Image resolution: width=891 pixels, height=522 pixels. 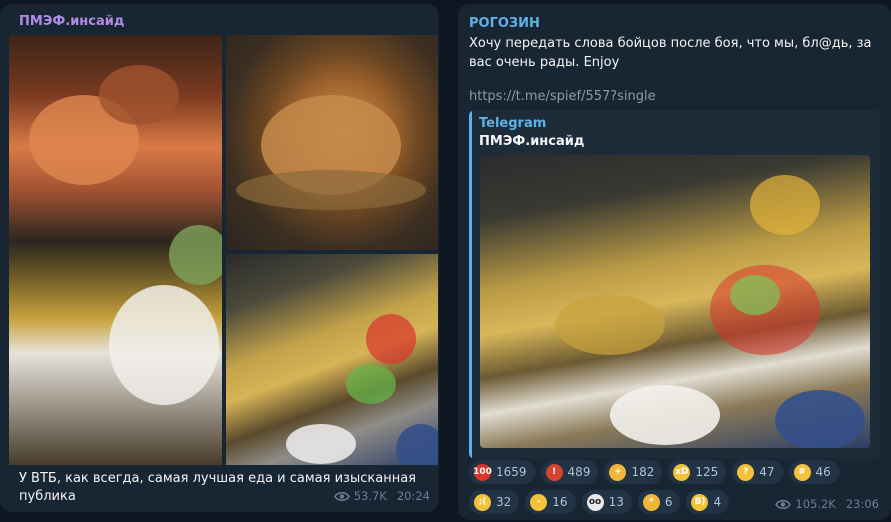 I want to click on reaction-pill: + 182, so click(x=633, y=472).